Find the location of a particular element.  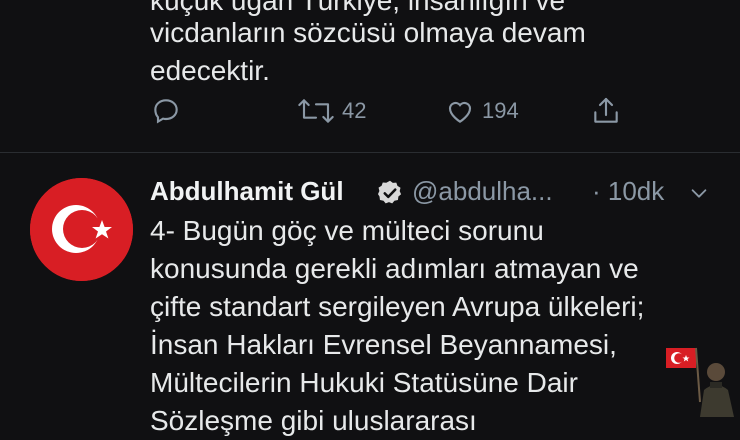

chevron-down-icon is located at coordinates (699, 195).